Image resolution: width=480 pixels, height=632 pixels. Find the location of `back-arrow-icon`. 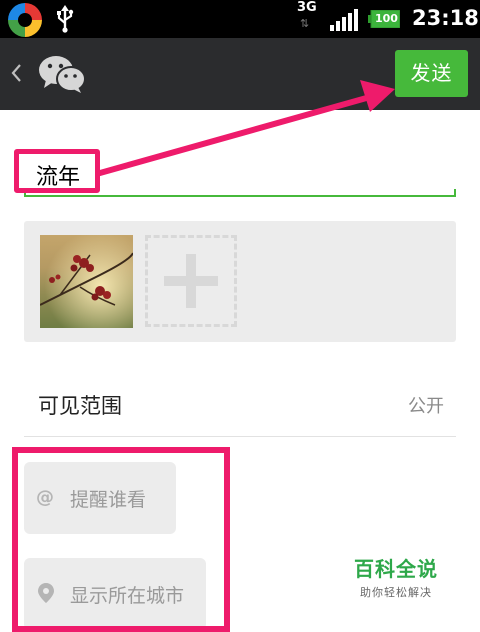

back-arrow-icon is located at coordinates (17, 73).